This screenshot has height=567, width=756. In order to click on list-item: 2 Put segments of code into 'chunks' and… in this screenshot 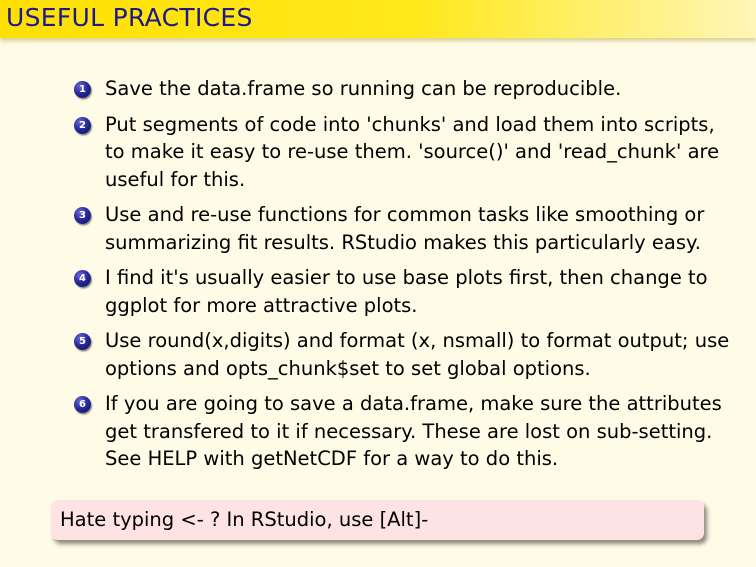, I will do `click(404, 152)`.